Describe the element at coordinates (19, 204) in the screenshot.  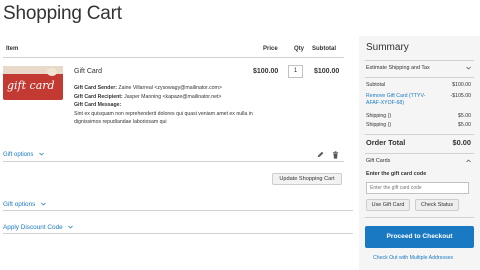
I see `gift-options-section-label: Gift options` at that location.